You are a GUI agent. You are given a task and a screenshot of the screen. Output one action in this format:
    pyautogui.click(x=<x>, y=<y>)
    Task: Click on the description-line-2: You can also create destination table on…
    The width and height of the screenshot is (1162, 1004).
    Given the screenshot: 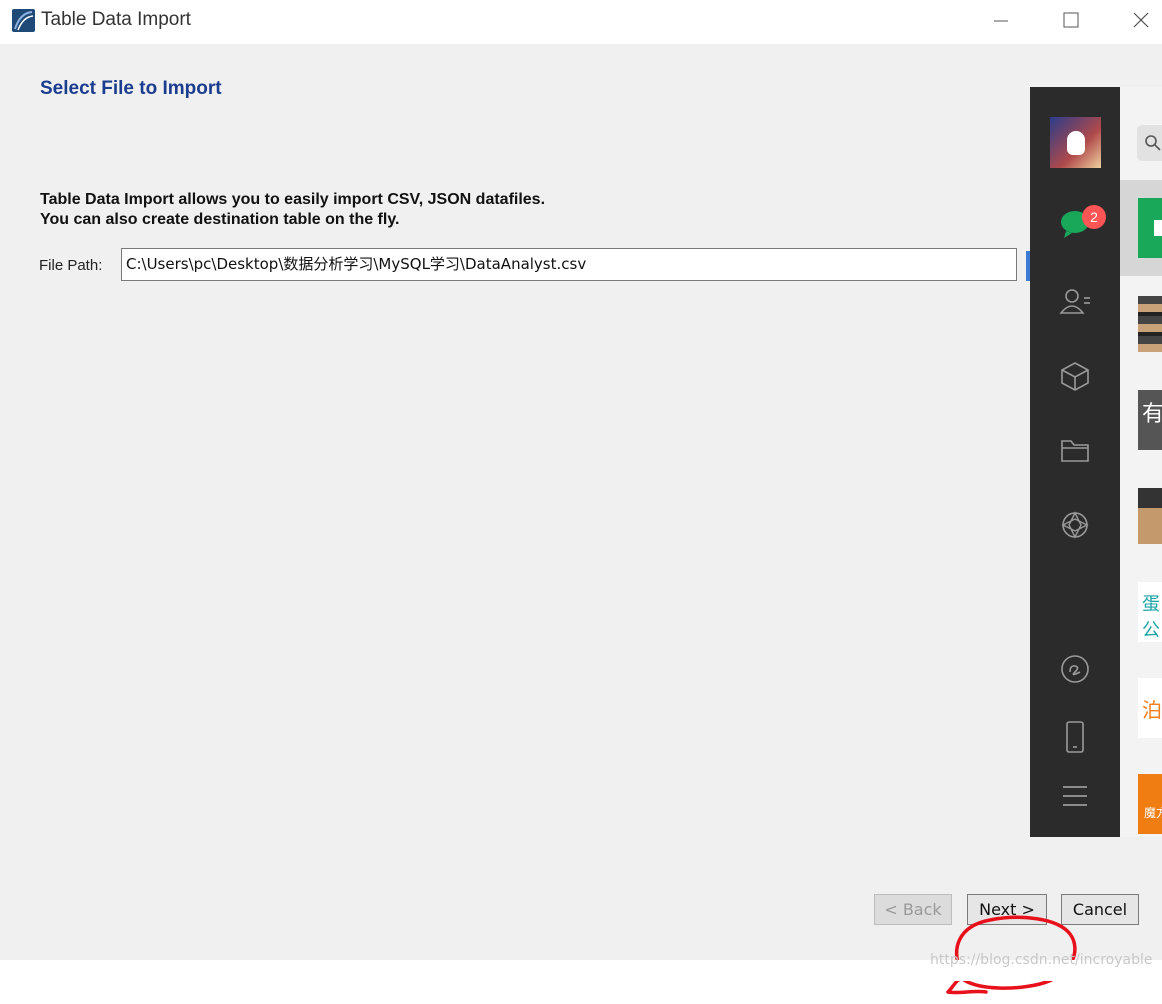 What is the action you would take?
    pyautogui.click(x=220, y=219)
    